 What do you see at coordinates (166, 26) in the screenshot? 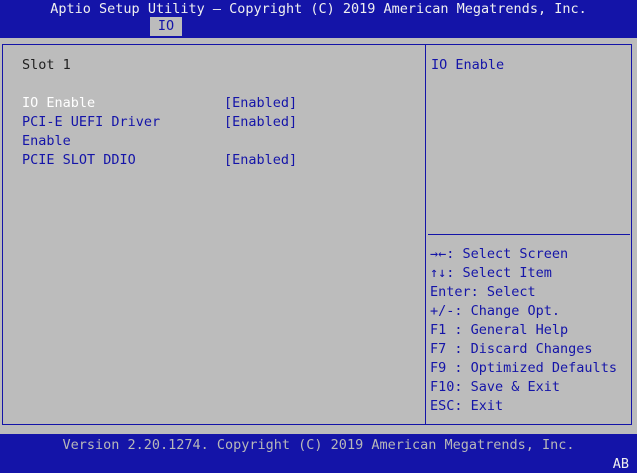
I see `tab-io: IO` at bounding box center [166, 26].